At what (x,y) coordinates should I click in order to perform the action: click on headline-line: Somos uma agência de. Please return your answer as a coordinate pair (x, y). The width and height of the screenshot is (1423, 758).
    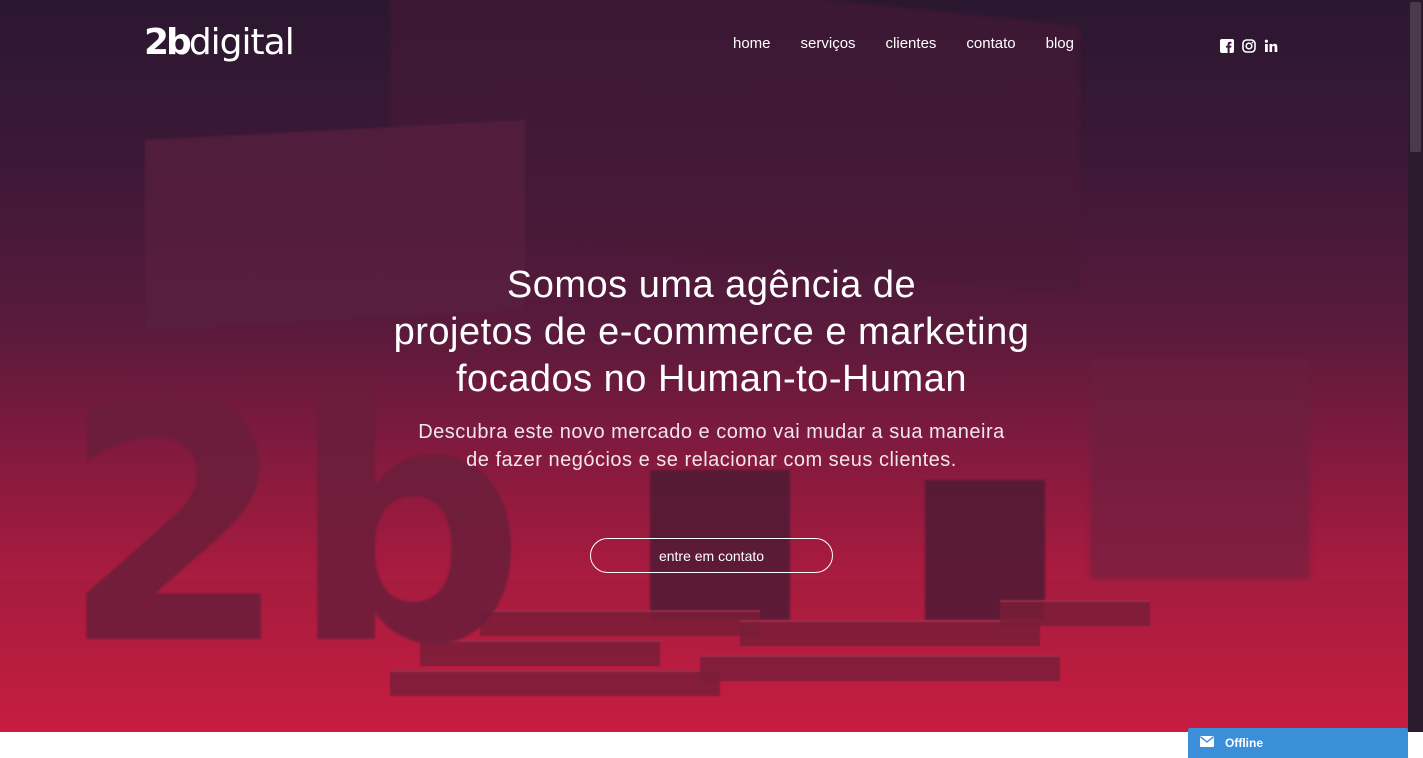
    Looking at the image, I should click on (711, 285).